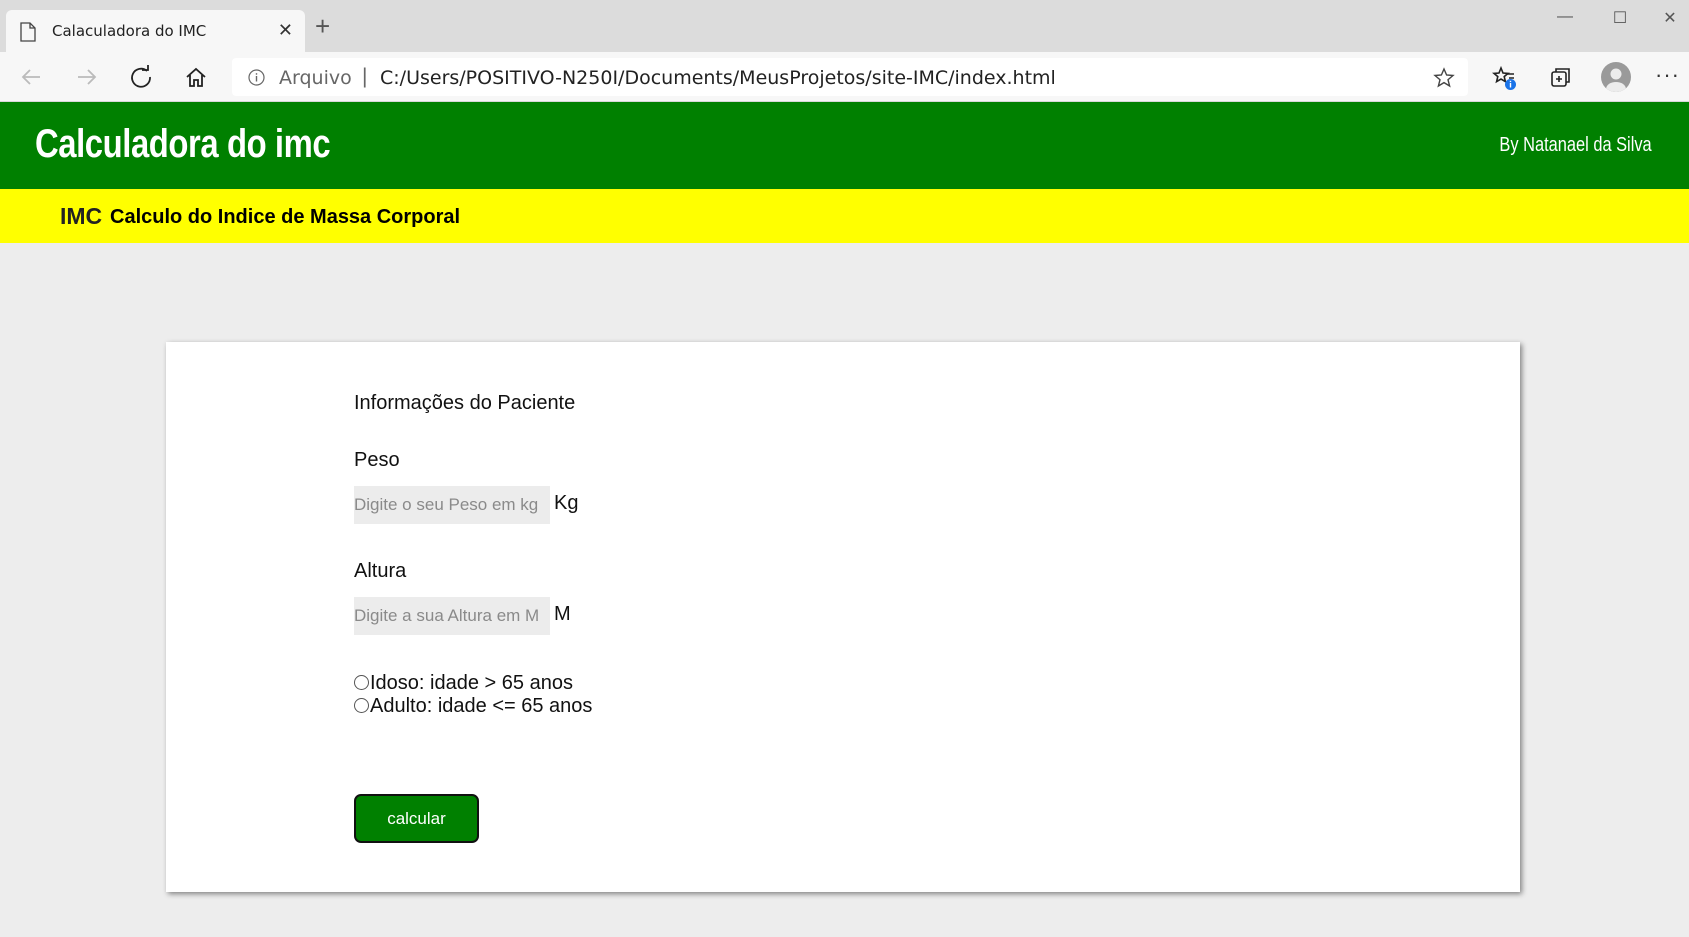 This screenshot has height=937, width=1689. What do you see at coordinates (322, 26) in the screenshot?
I see `new-tab-button: +` at bounding box center [322, 26].